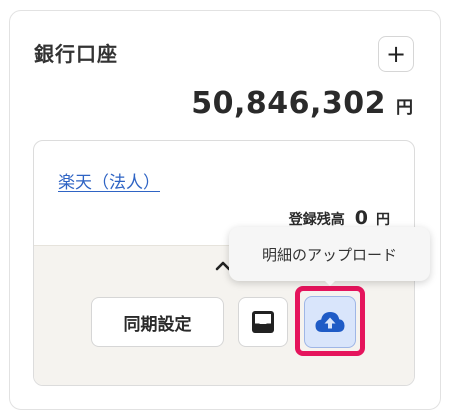 The width and height of the screenshot is (457, 410). I want to click on balance-value: 0, so click(361, 218).